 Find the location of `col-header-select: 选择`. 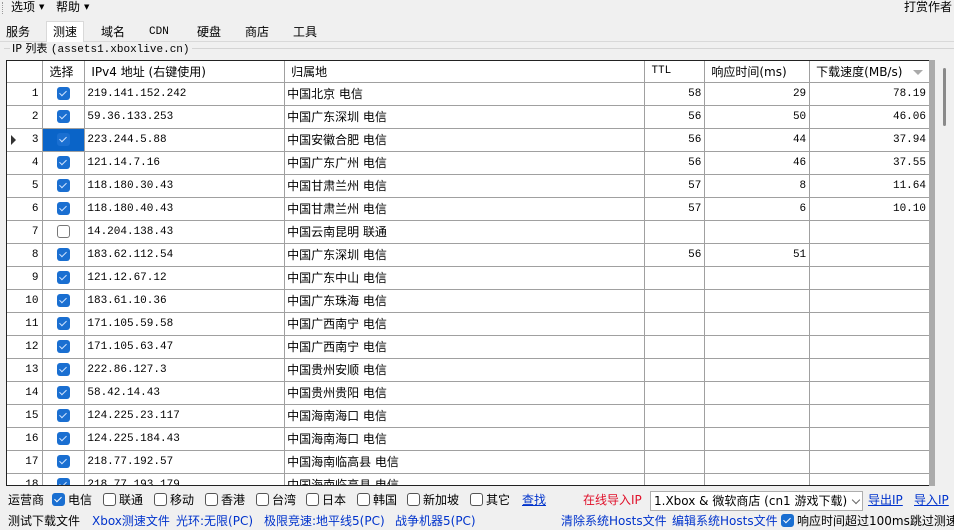

col-header-select: 选择 is located at coordinates (64, 72).